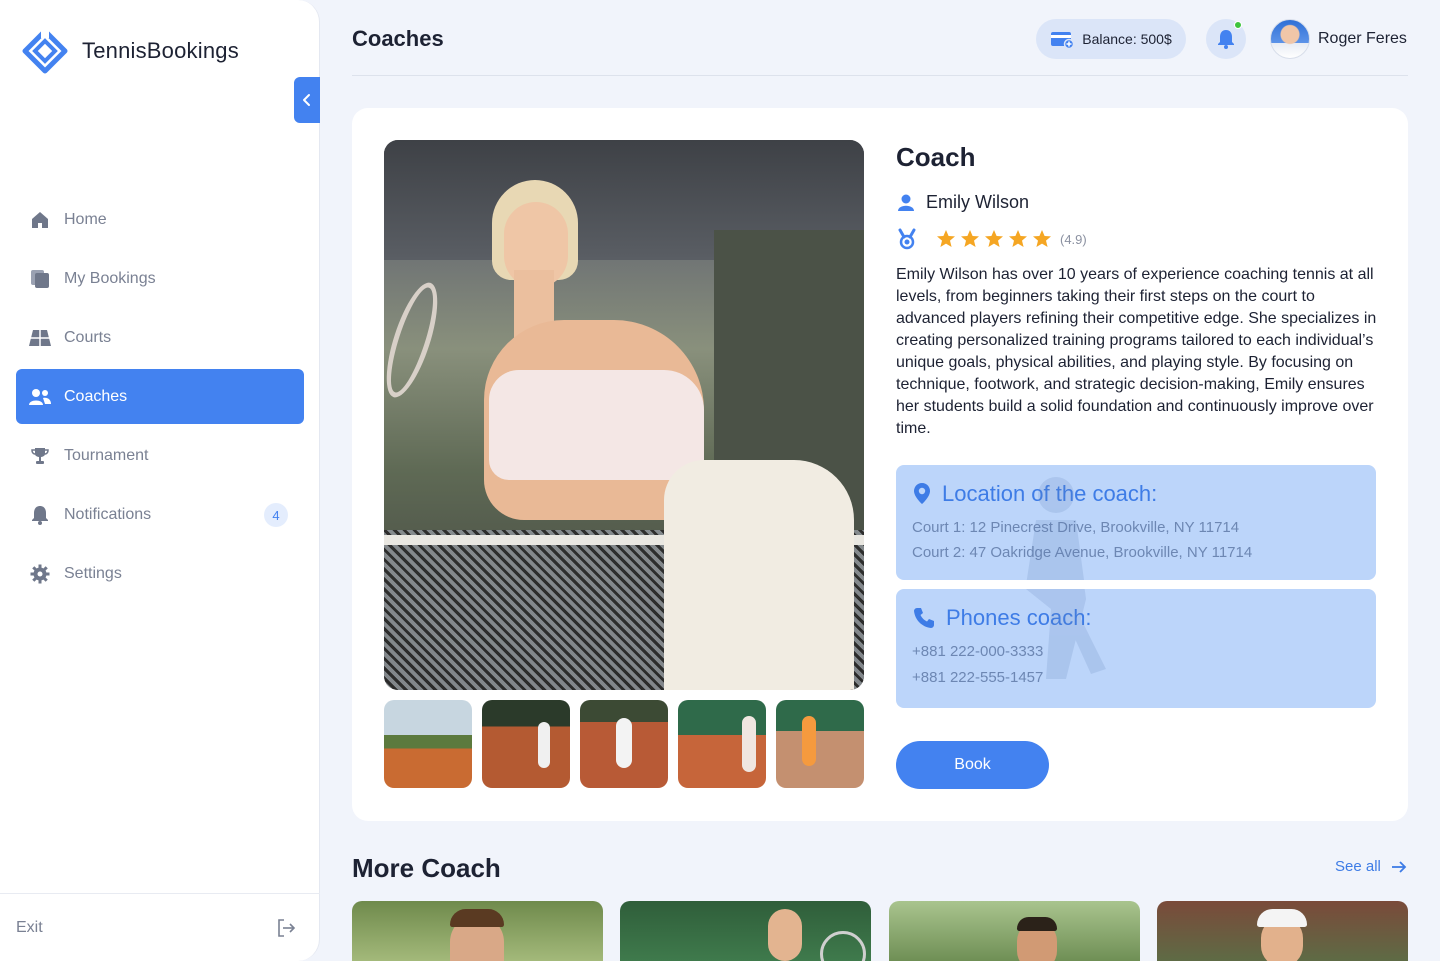  What do you see at coordinates (110, 278) in the screenshot?
I see `sidebar-item-label: My Bookings` at bounding box center [110, 278].